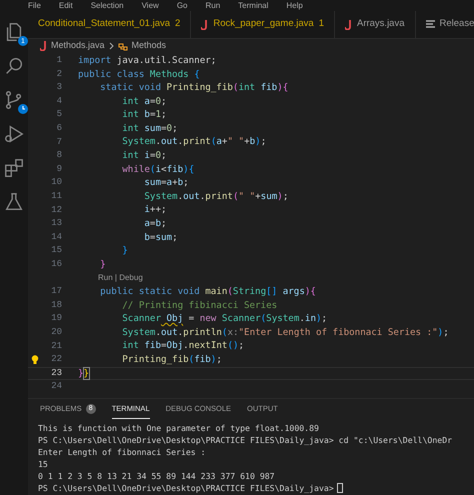 This screenshot has width=474, height=495. I want to click on line-number: 9, so click(59, 169).